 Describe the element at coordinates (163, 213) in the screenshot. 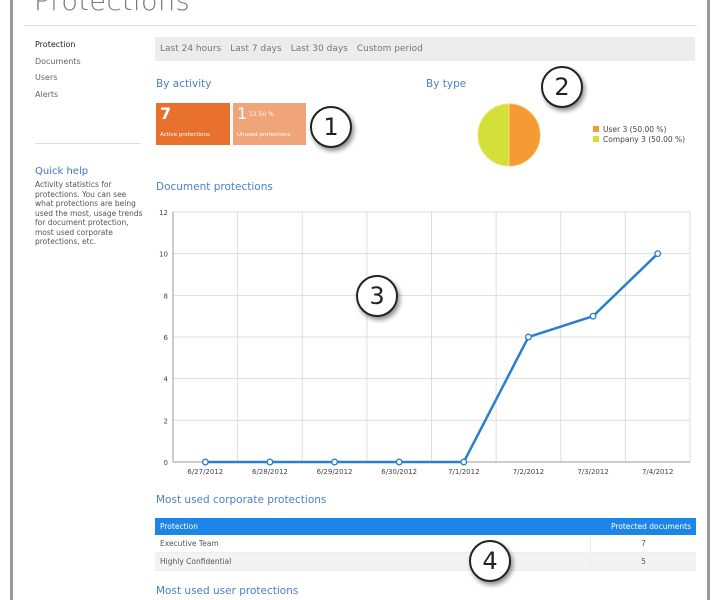

I see `y-tick-label: 12` at that location.